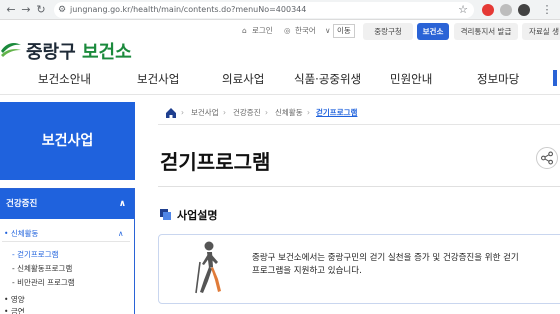  I want to click on breadcrumb-current: 걷기프로그램, so click(337, 112).